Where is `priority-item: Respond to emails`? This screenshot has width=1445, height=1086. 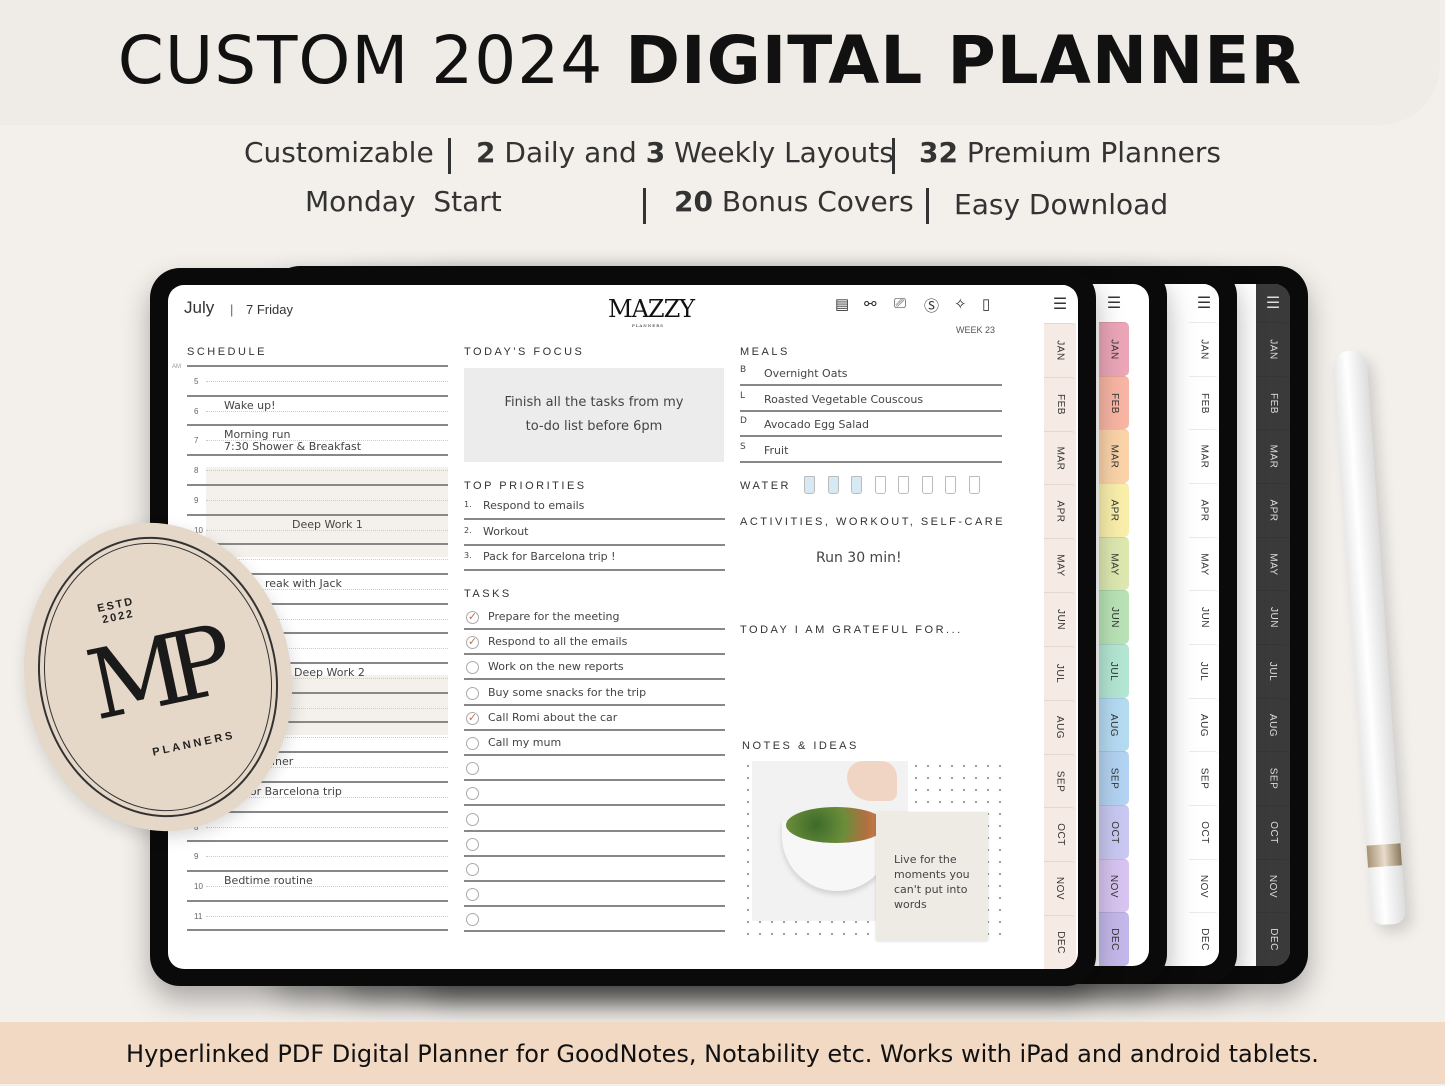
priority-item: Respond to emails is located at coordinates (533, 505).